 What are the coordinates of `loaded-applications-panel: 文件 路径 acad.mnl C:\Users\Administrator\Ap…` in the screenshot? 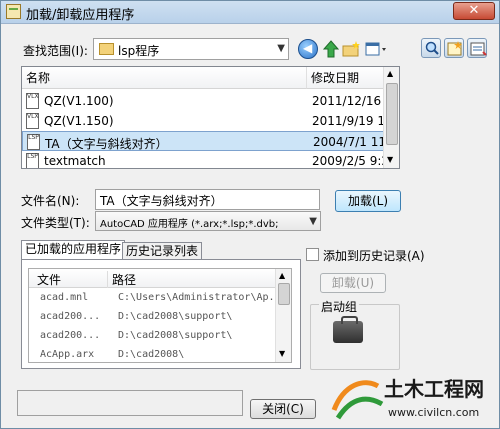 It's located at (161, 314).